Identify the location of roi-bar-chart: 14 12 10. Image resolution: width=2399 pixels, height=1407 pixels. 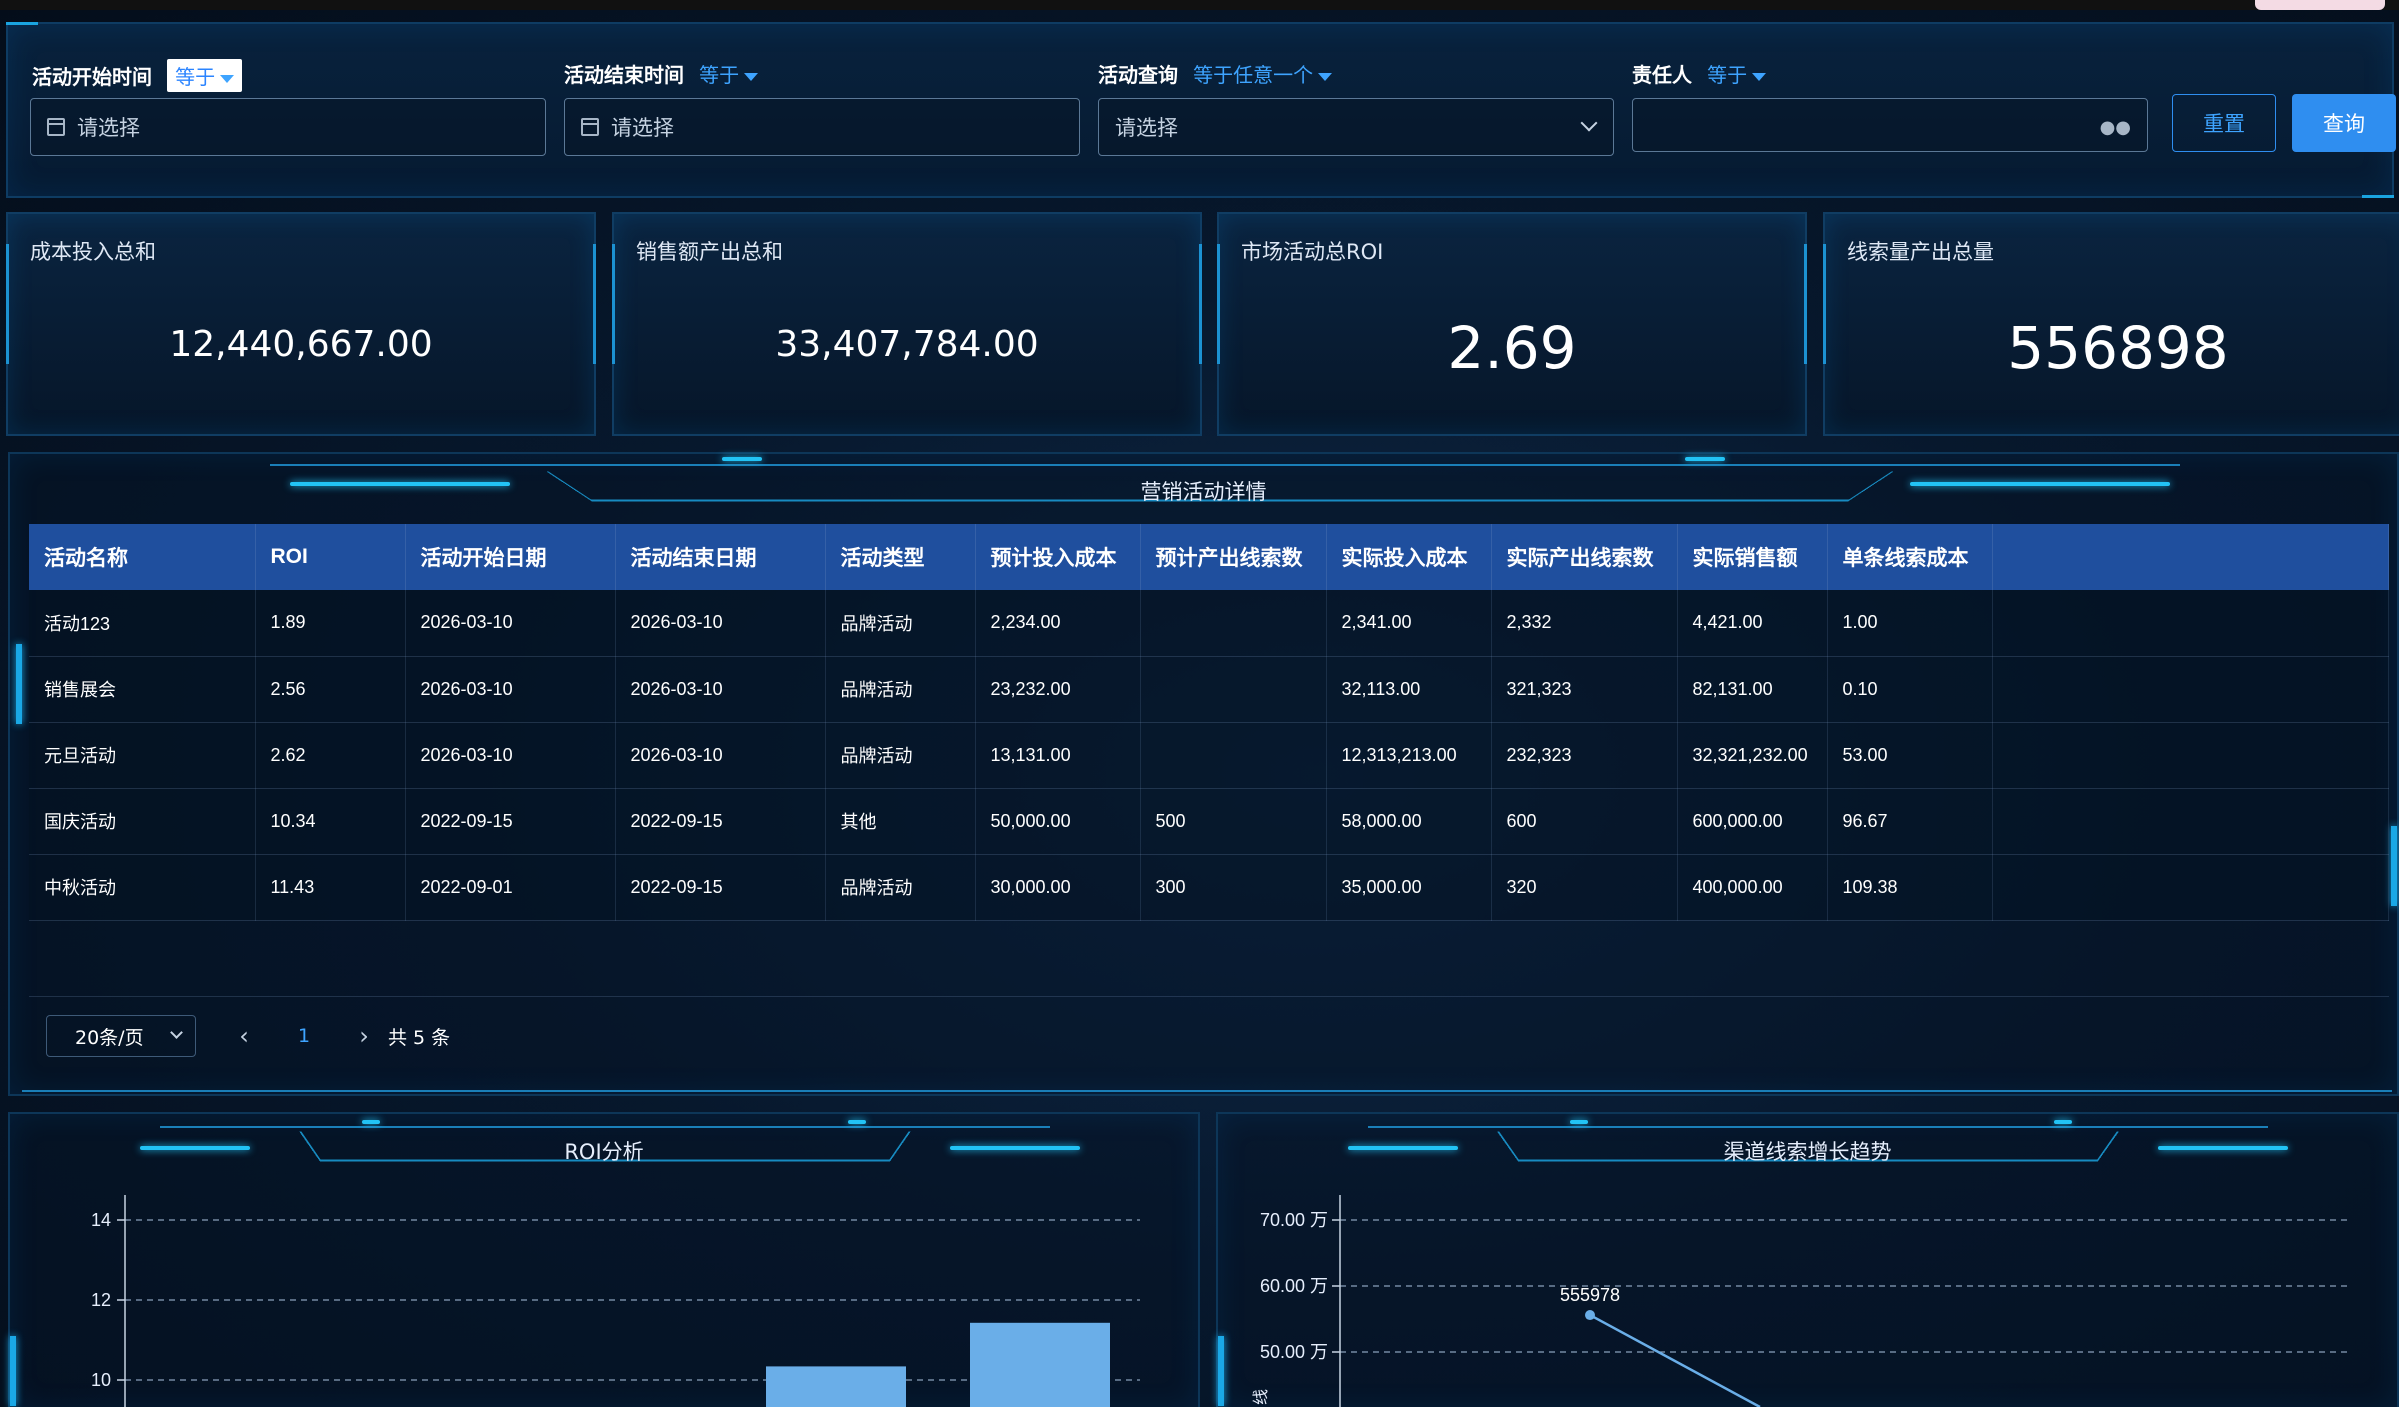
(615, 1301).